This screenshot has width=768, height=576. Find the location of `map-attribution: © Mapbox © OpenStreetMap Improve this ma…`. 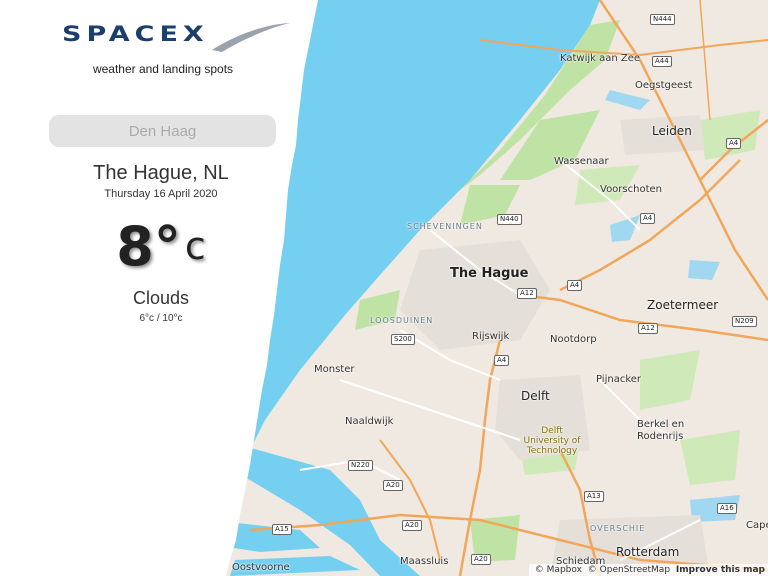

map-attribution: © Mapbox © OpenStreetMap Improve this ma… is located at coordinates (648, 570).